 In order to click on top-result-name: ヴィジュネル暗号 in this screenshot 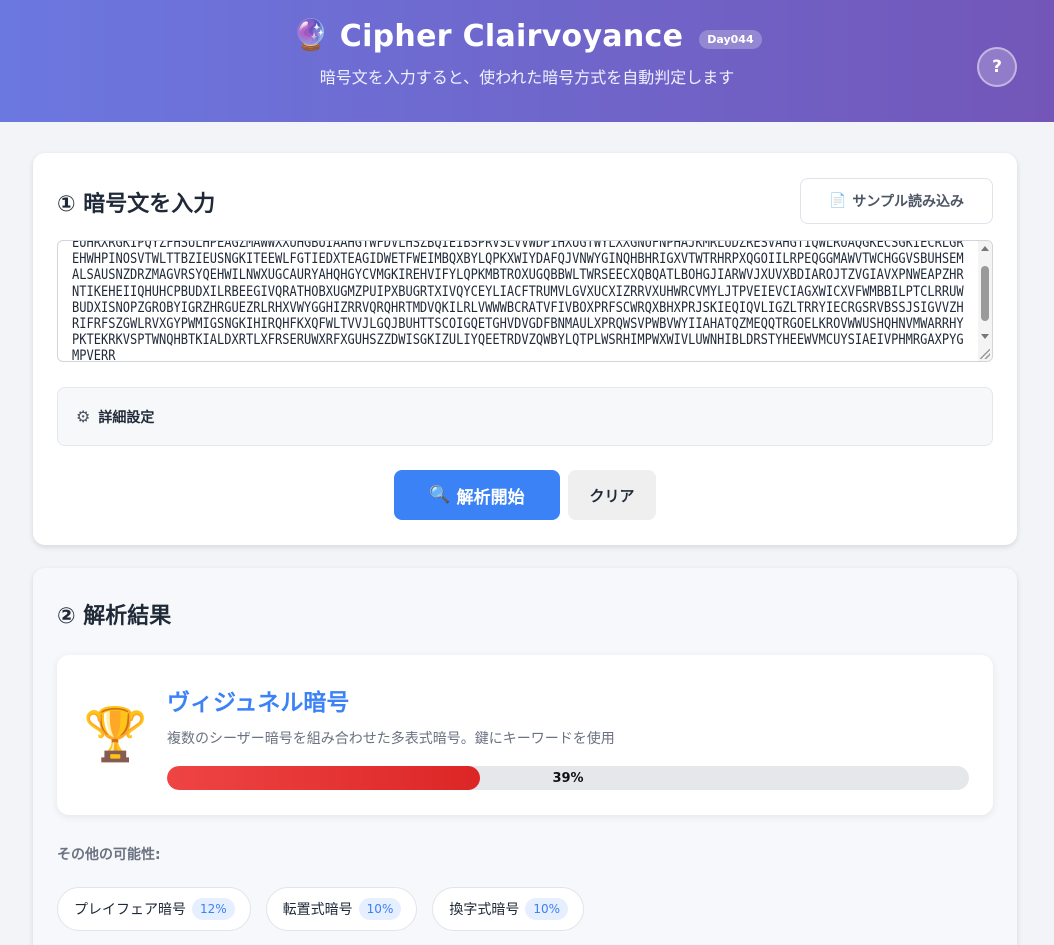, I will do `click(258, 703)`.